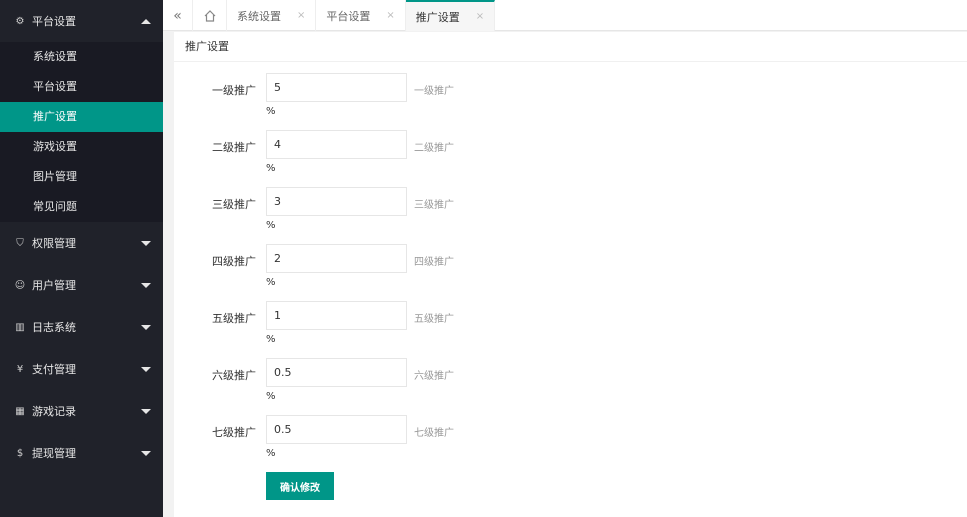 The height and width of the screenshot is (517, 967). I want to click on field-label: 三级推广, so click(234, 204).